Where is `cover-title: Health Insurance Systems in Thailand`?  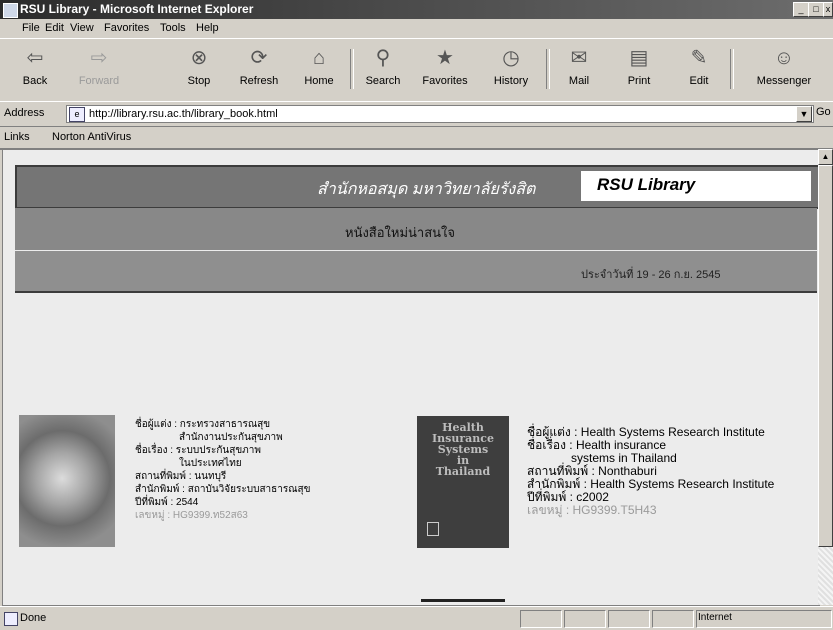
cover-title: Health Insurance Systems in Thailand is located at coordinates (463, 449).